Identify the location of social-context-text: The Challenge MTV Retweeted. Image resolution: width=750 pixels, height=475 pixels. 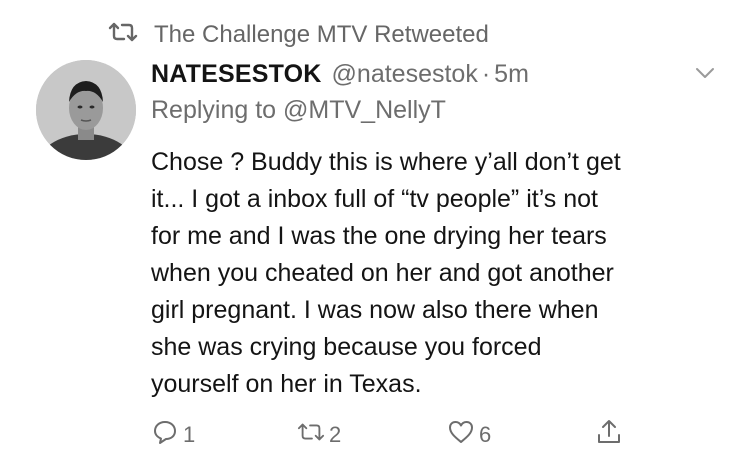
(321, 34).